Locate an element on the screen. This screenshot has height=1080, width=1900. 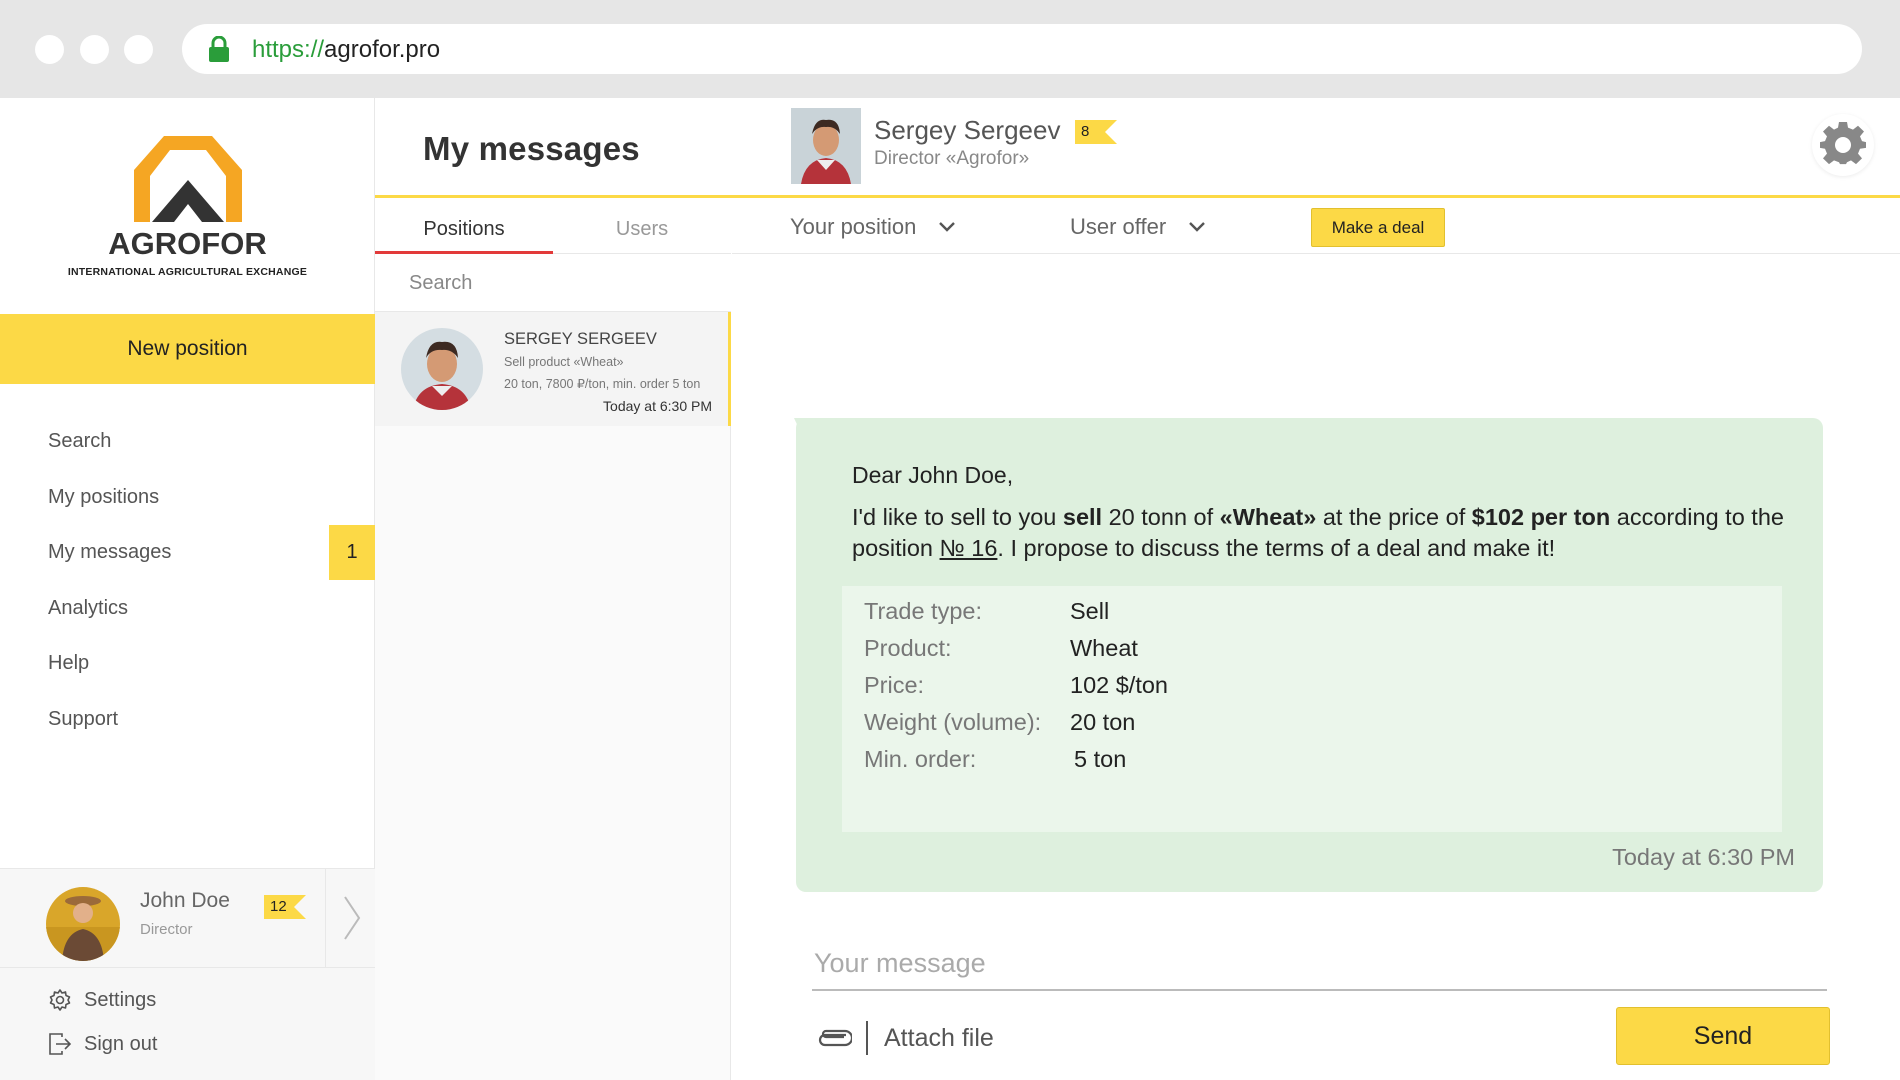
url-protocol: https:// is located at coordinates (288, 49).